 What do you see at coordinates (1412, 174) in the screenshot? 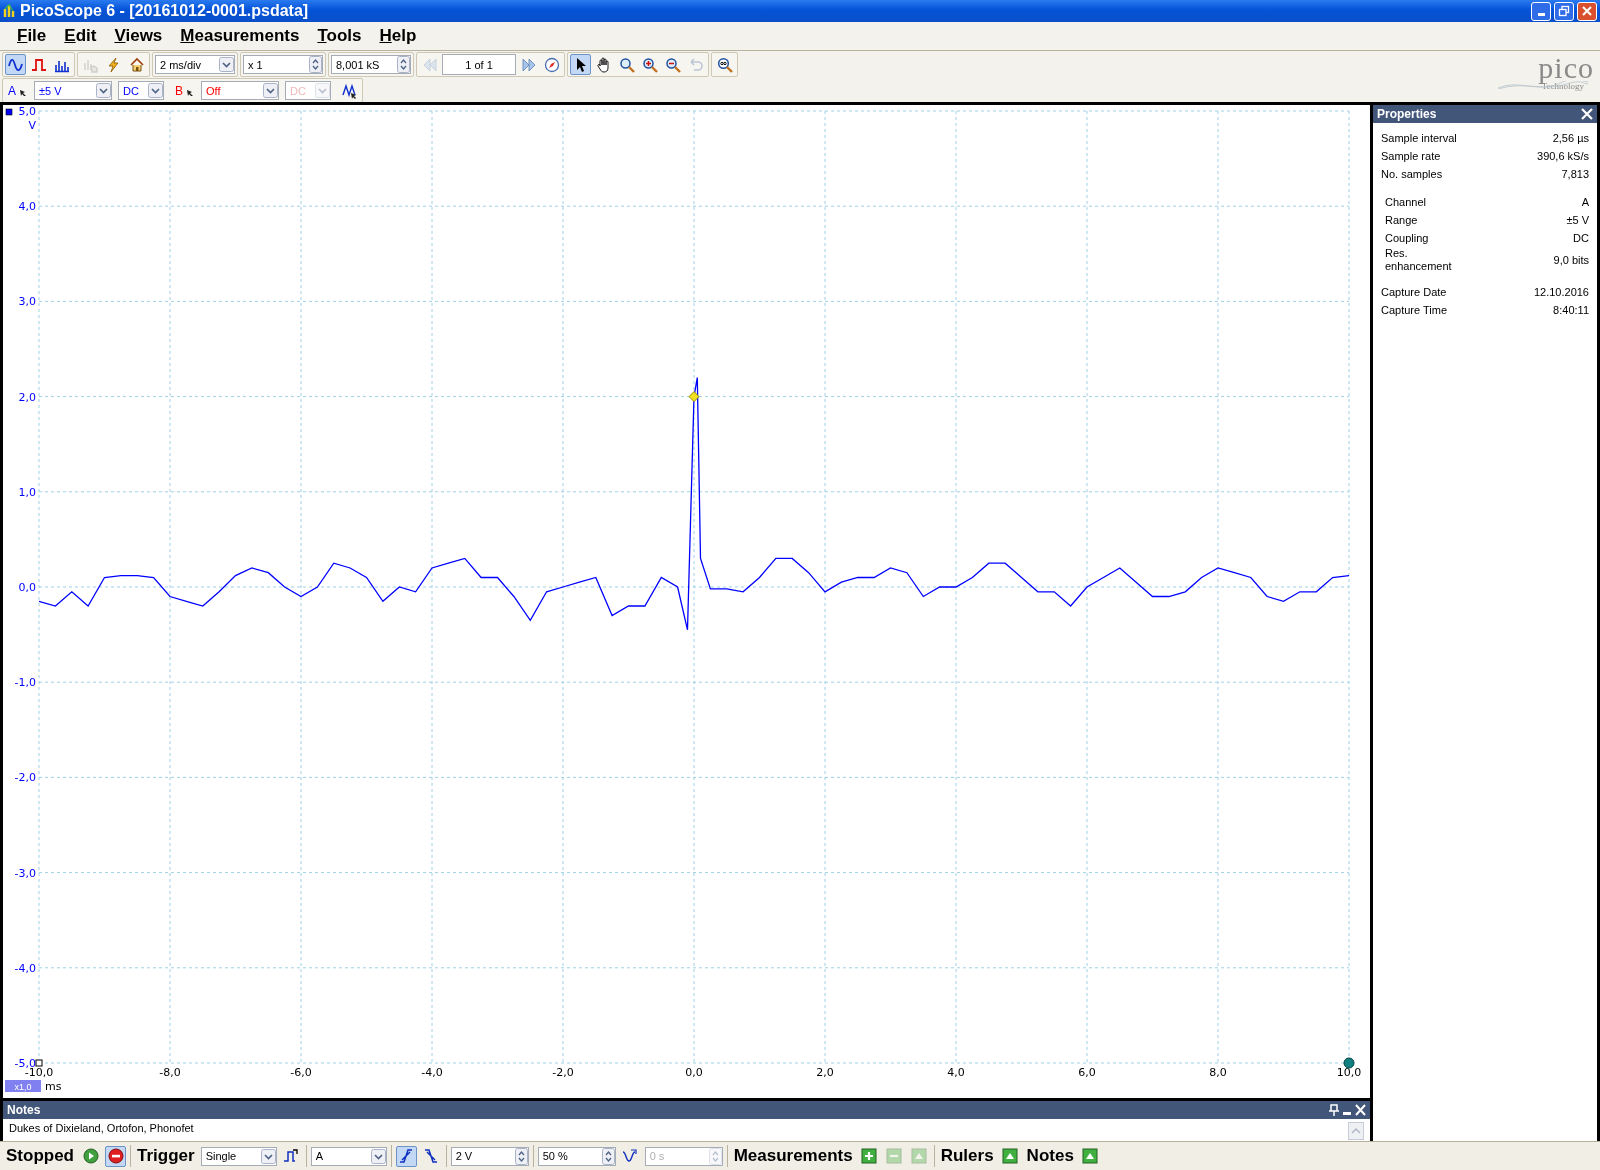
I see `property-label: No. samples` at bounding box center [1412, 174].